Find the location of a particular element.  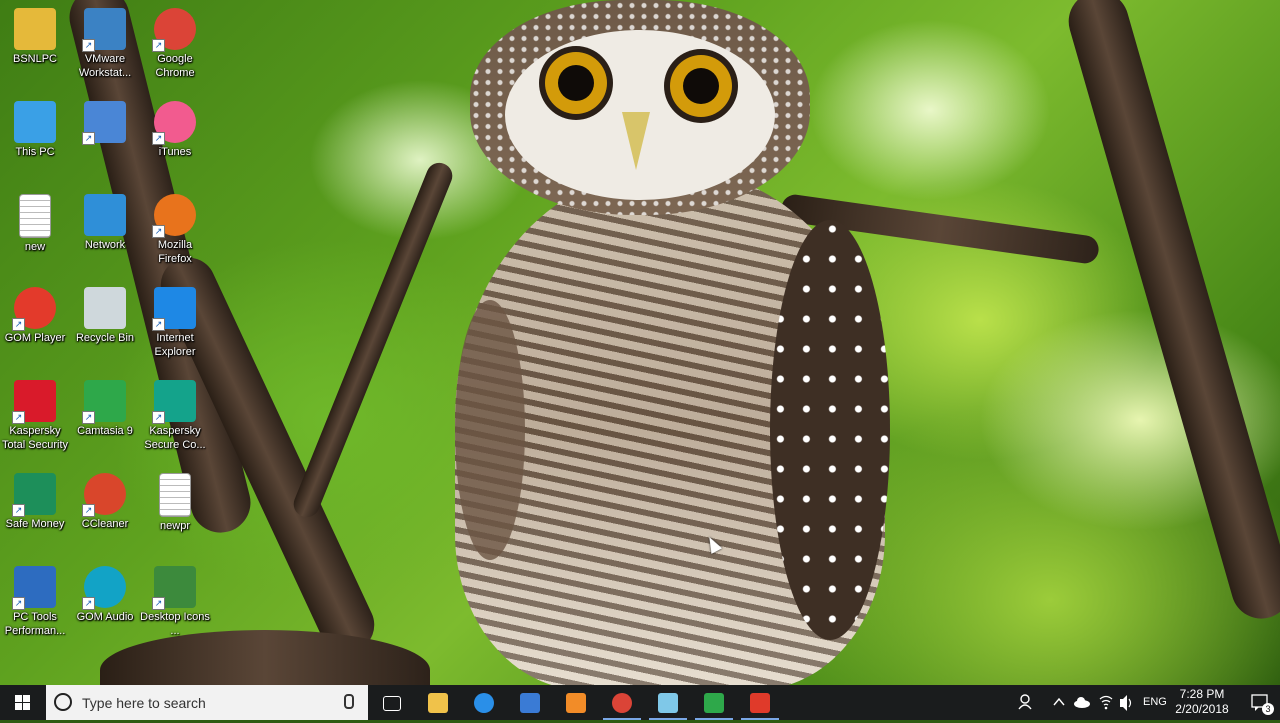

ccleaner-icon: ↗ is located at coordinates (104, 495).